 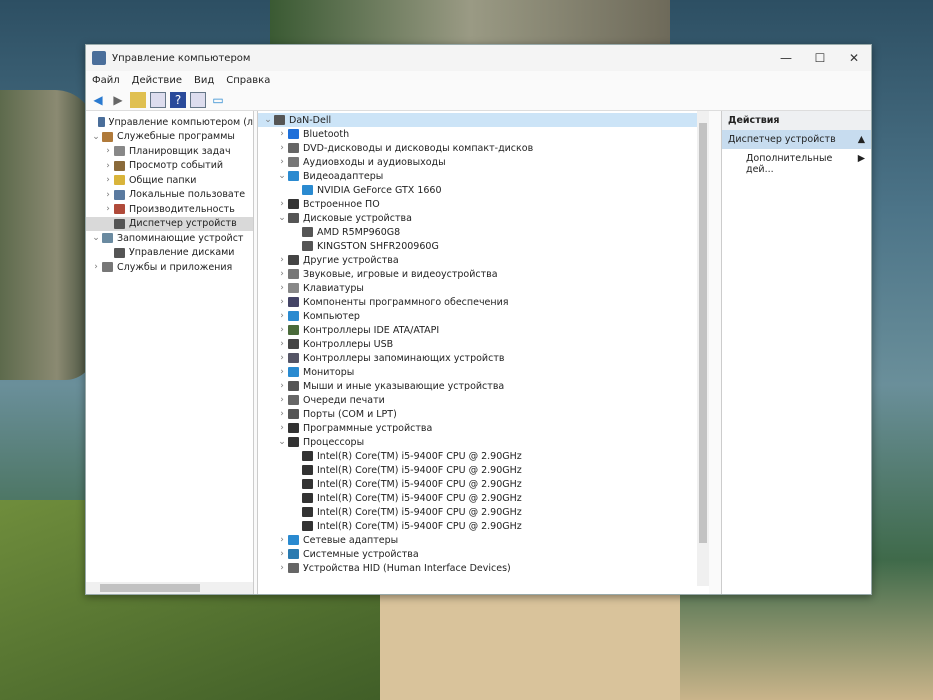 I want to click on tree-item: › Просмотр событий, so click(x=169, y=166).